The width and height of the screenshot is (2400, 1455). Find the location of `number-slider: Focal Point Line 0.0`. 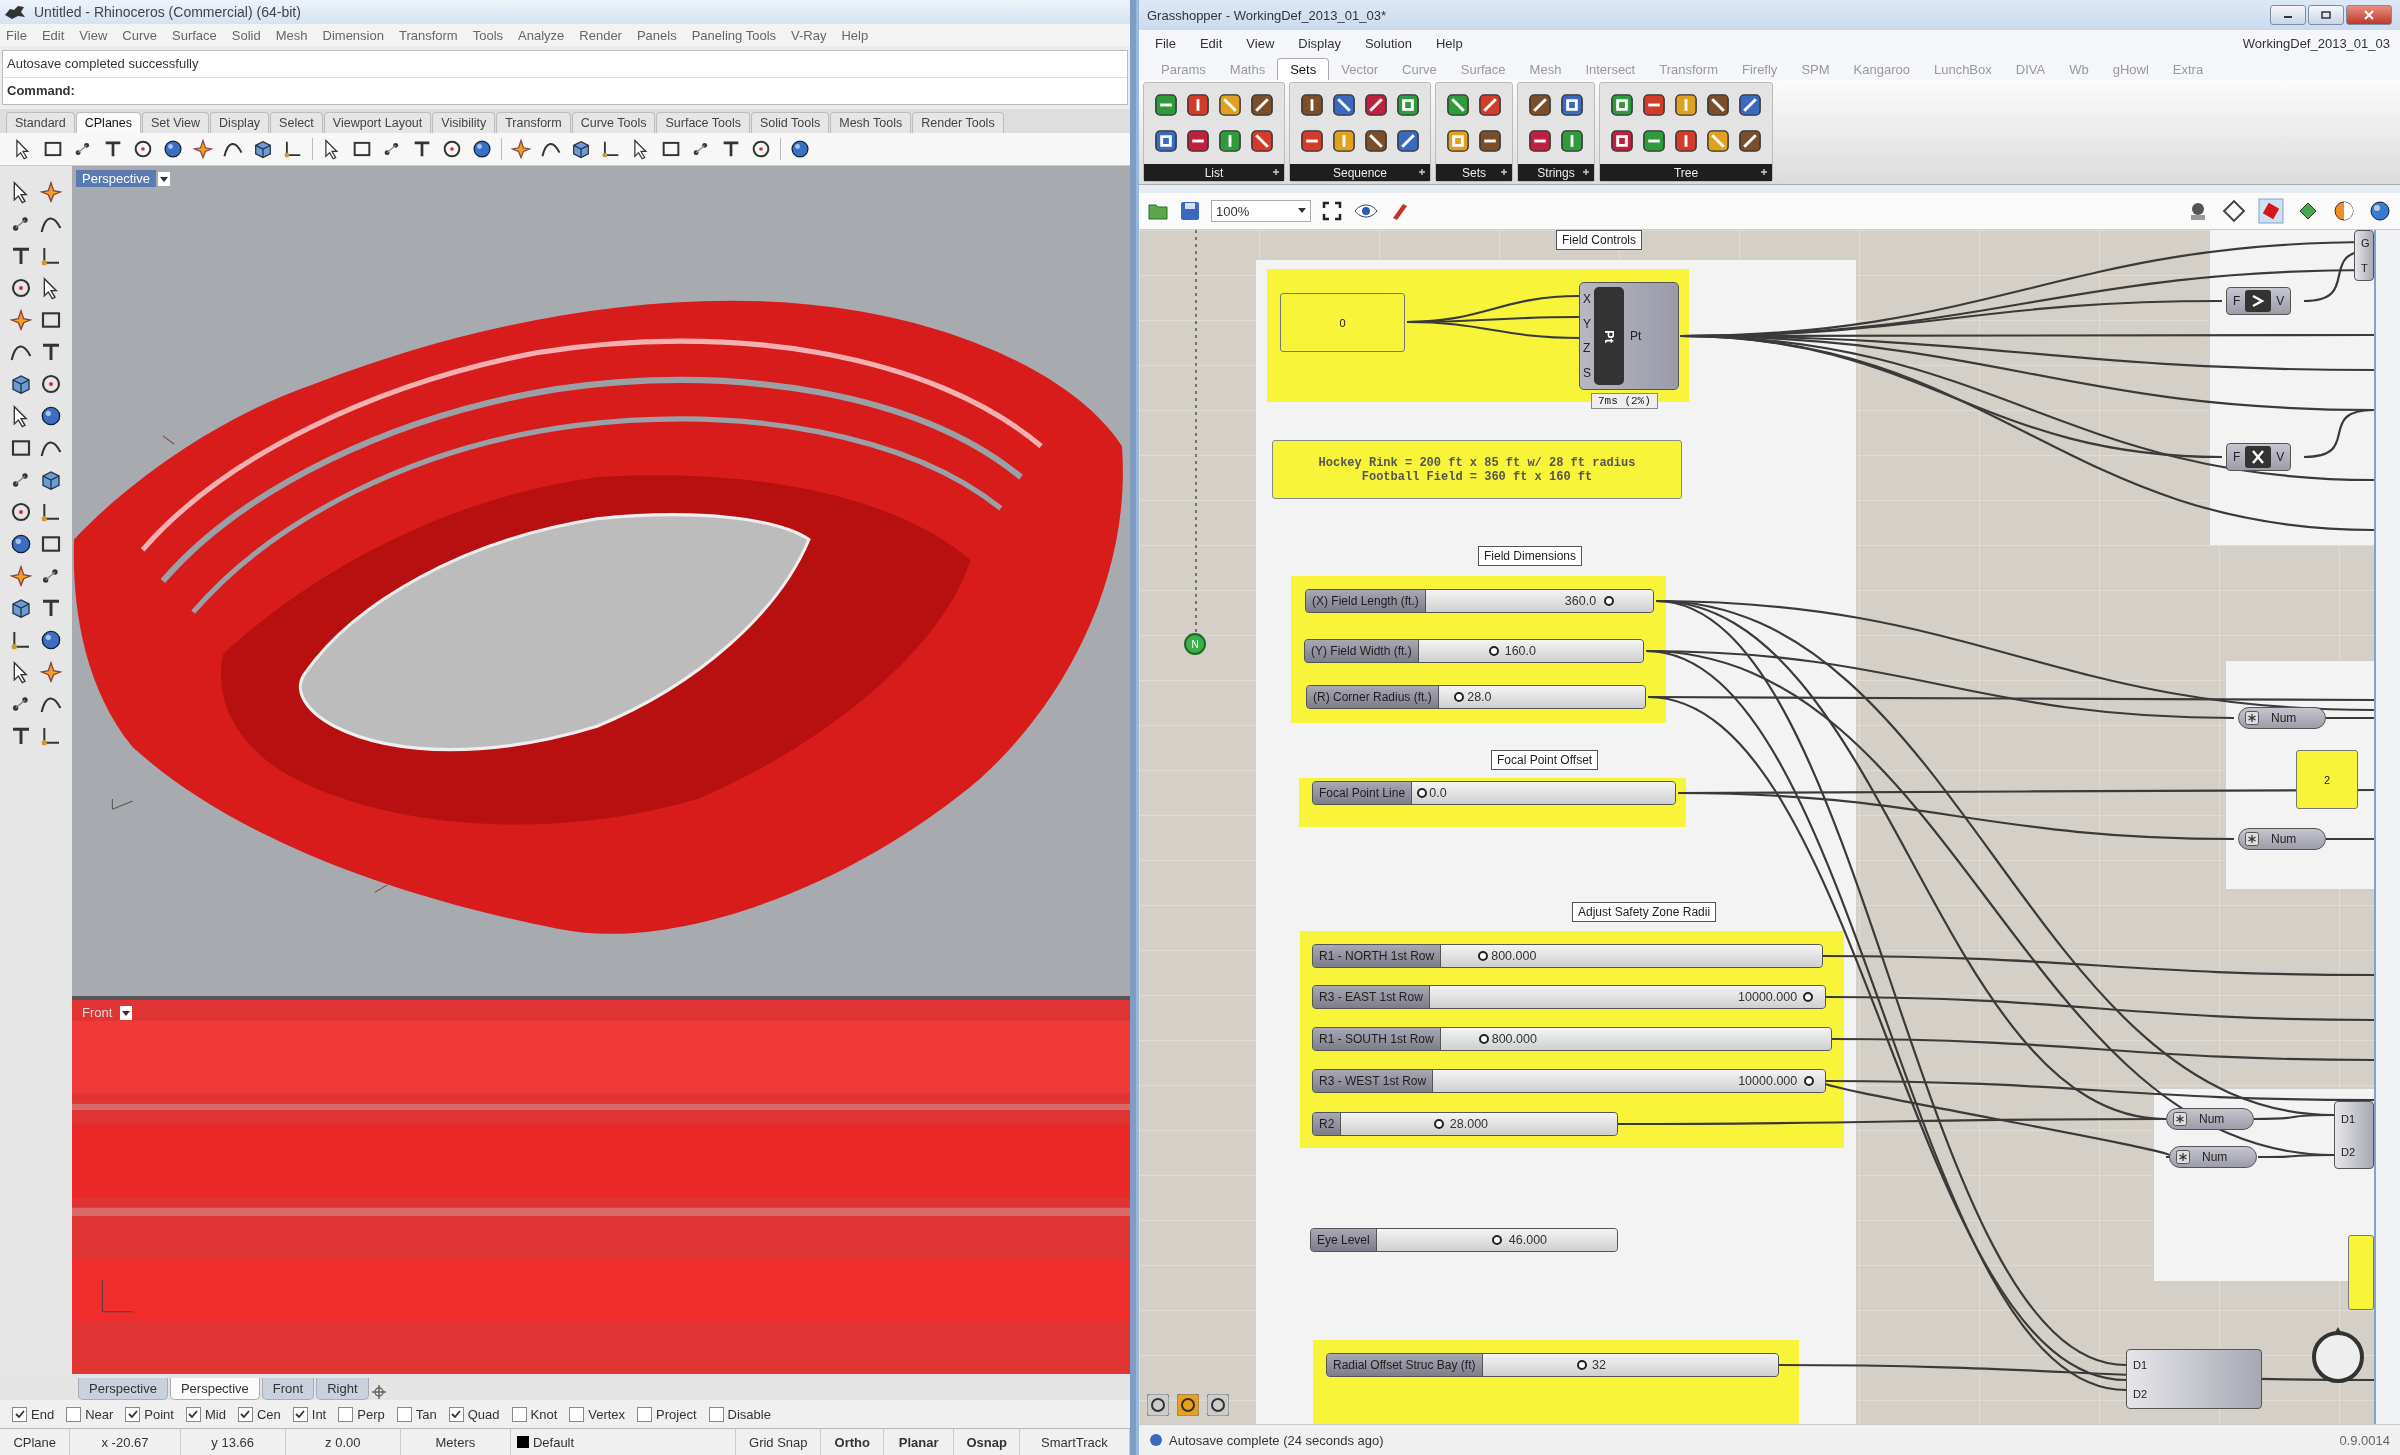

number-slider: Focal Point Line 0.0 is located at coordinates (1494, 793).